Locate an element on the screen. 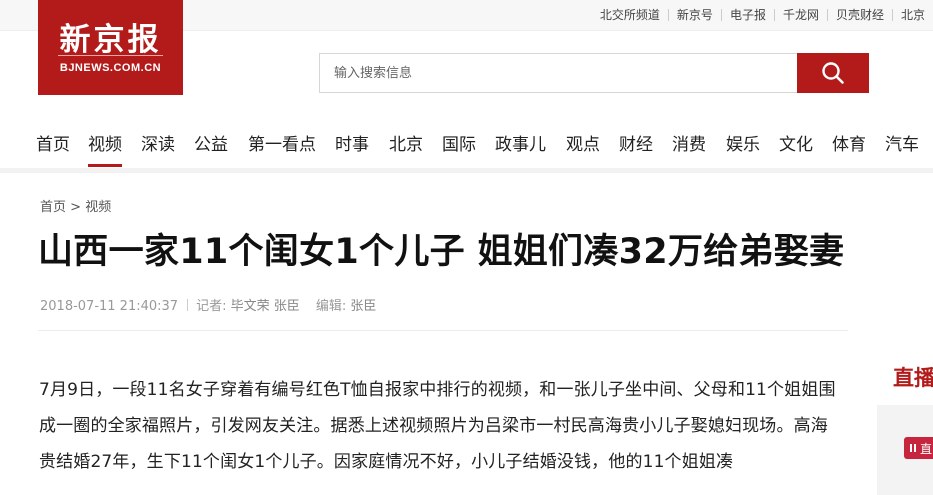 The image size is (933, 495). search-button is located at coordinates (833, 73).